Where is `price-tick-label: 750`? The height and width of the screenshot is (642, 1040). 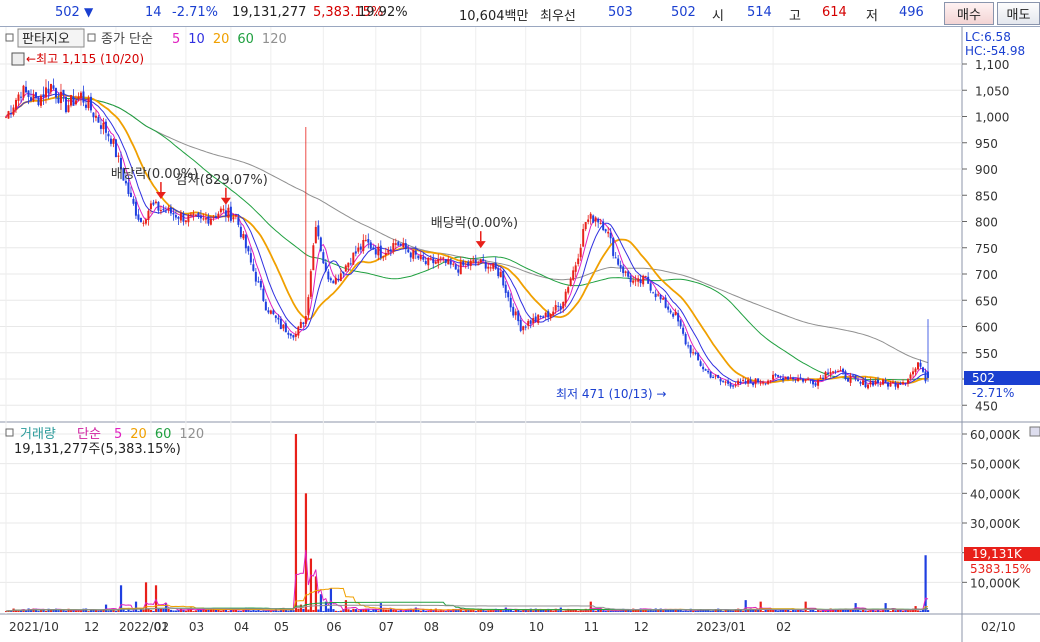 price-tick-label: 750 is located at coordinates (986, 249).